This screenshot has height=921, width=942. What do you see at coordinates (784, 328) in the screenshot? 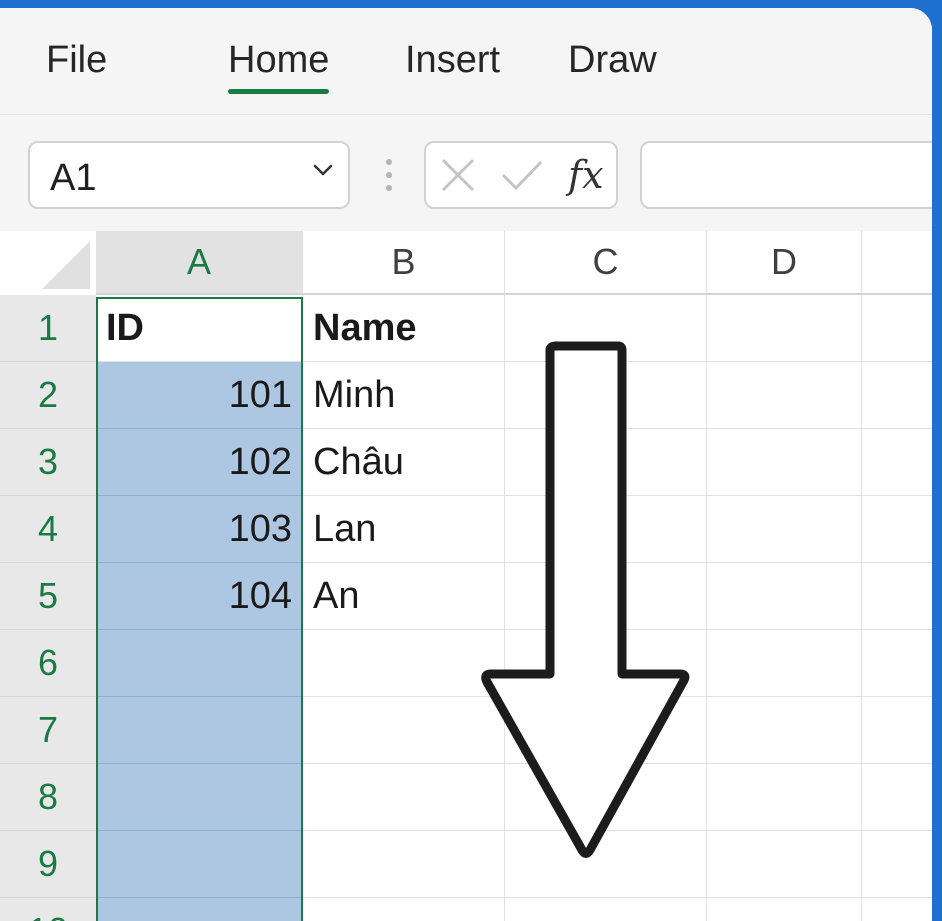
I see `cell-d1` at bounding box center [784, 328].